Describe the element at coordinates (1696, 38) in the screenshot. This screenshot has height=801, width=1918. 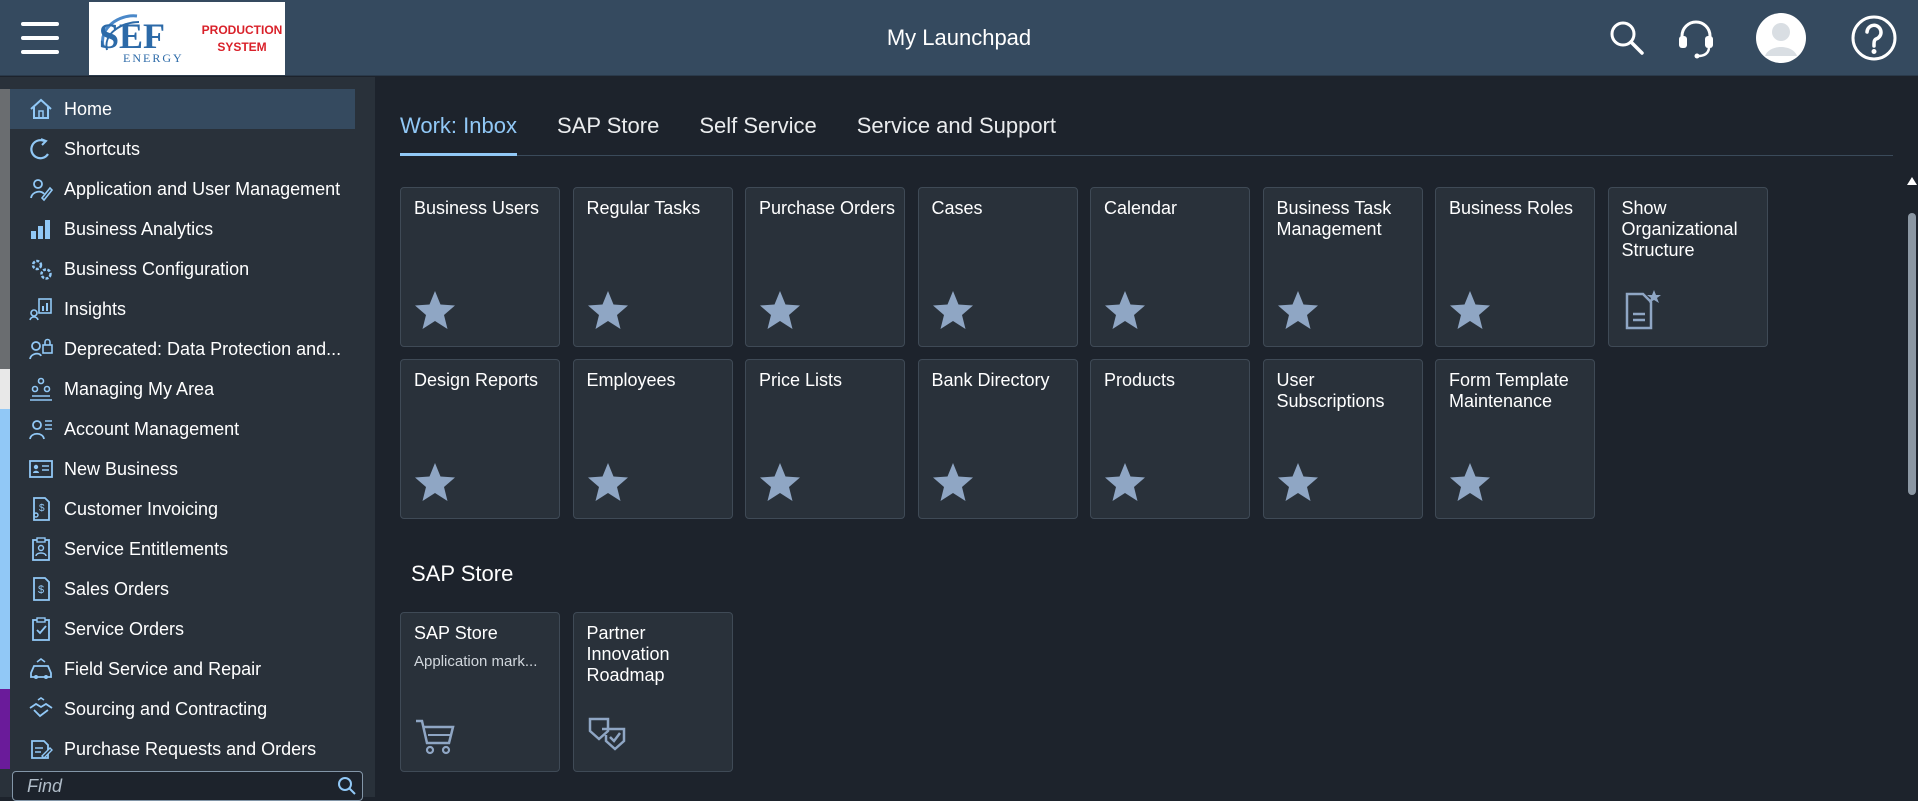
I see `headset-icon` at that location.